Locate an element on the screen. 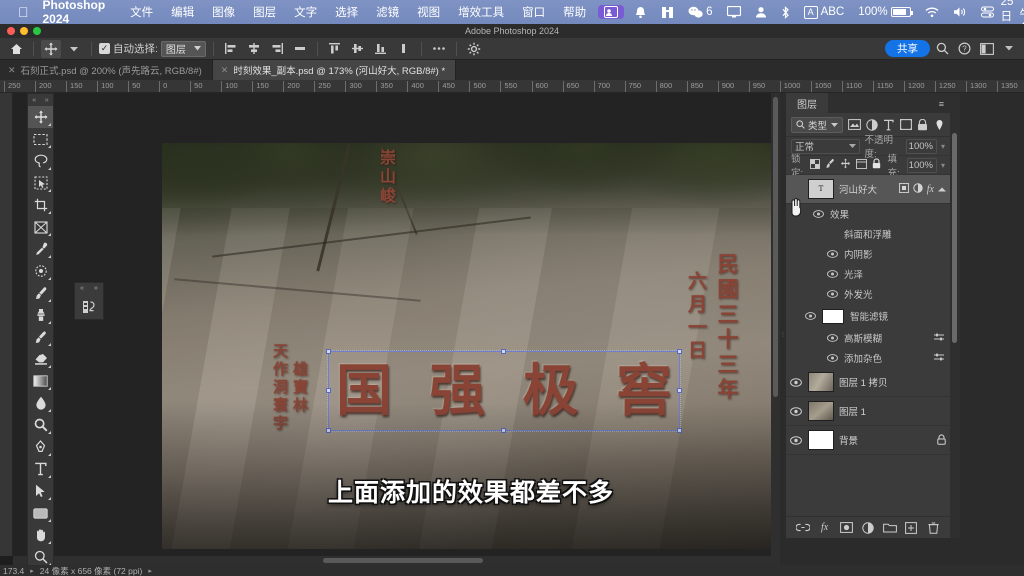 This screenshot has height=576, width=1024. tool-object-select is located at coordinates (40, 183).